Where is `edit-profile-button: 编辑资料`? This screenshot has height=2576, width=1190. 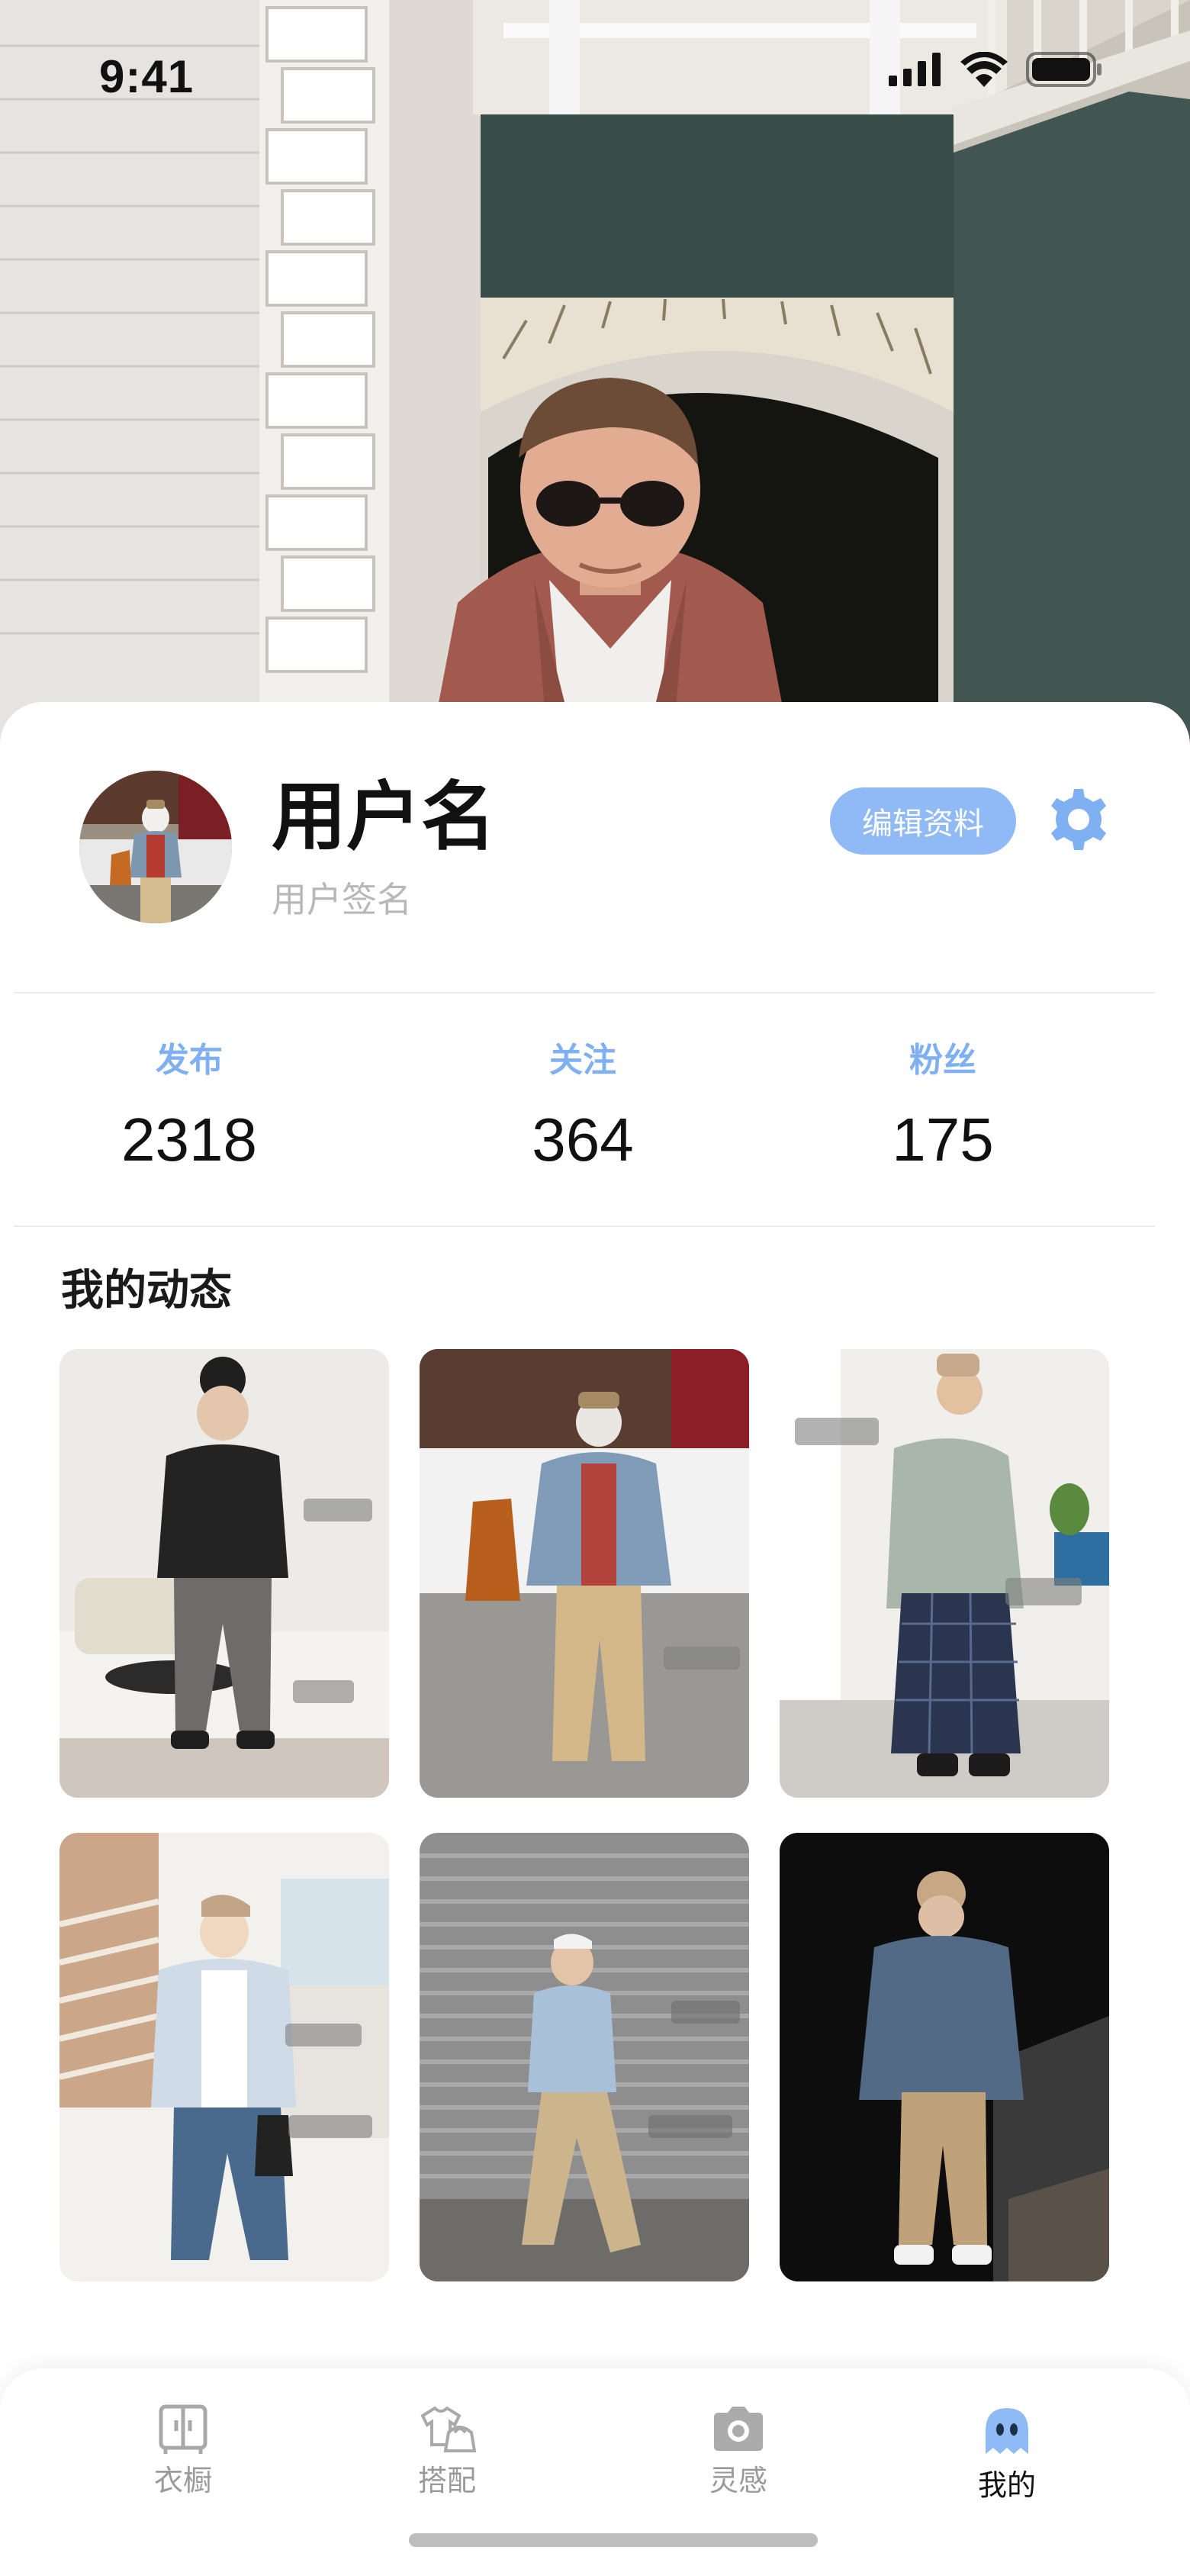 edit-profile-button: 编辑资料 is located at coordinates (923, 821).